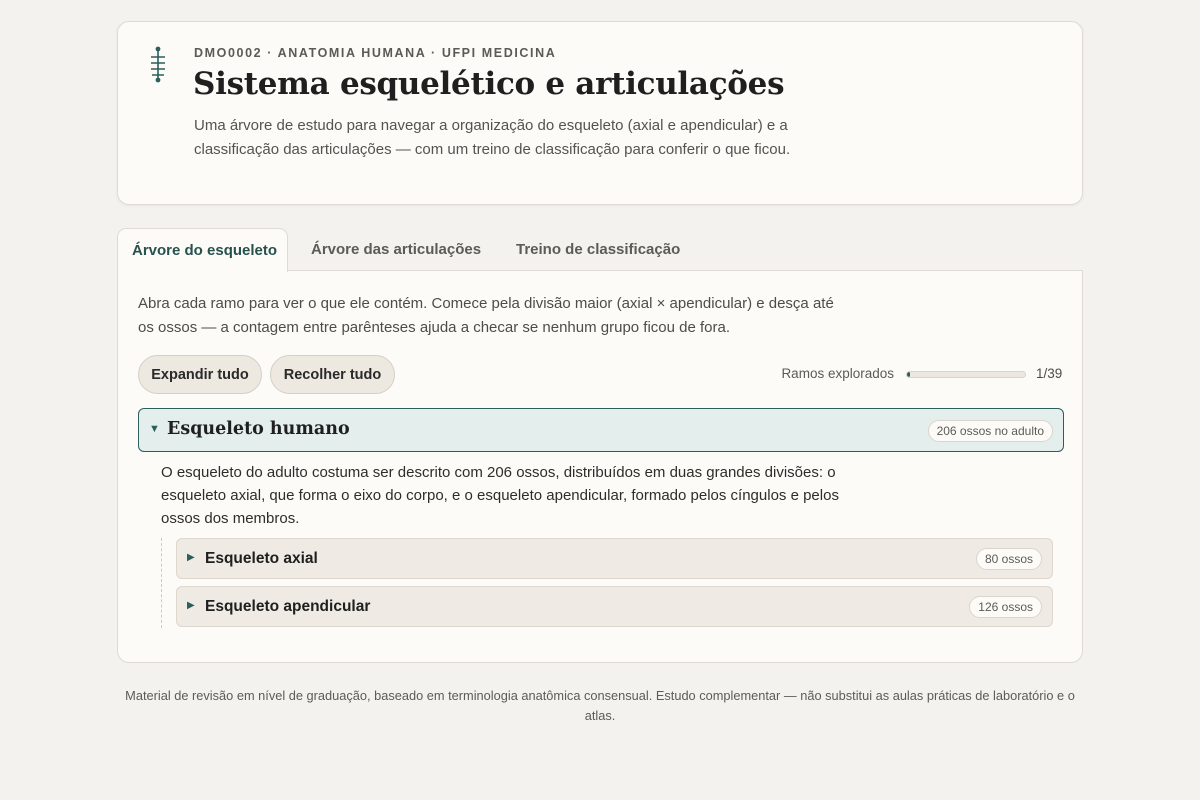 This screenshot has width=1200, height=800. I want to click on tree-node-title: Esqueleto apendicular, so click(288, 606).